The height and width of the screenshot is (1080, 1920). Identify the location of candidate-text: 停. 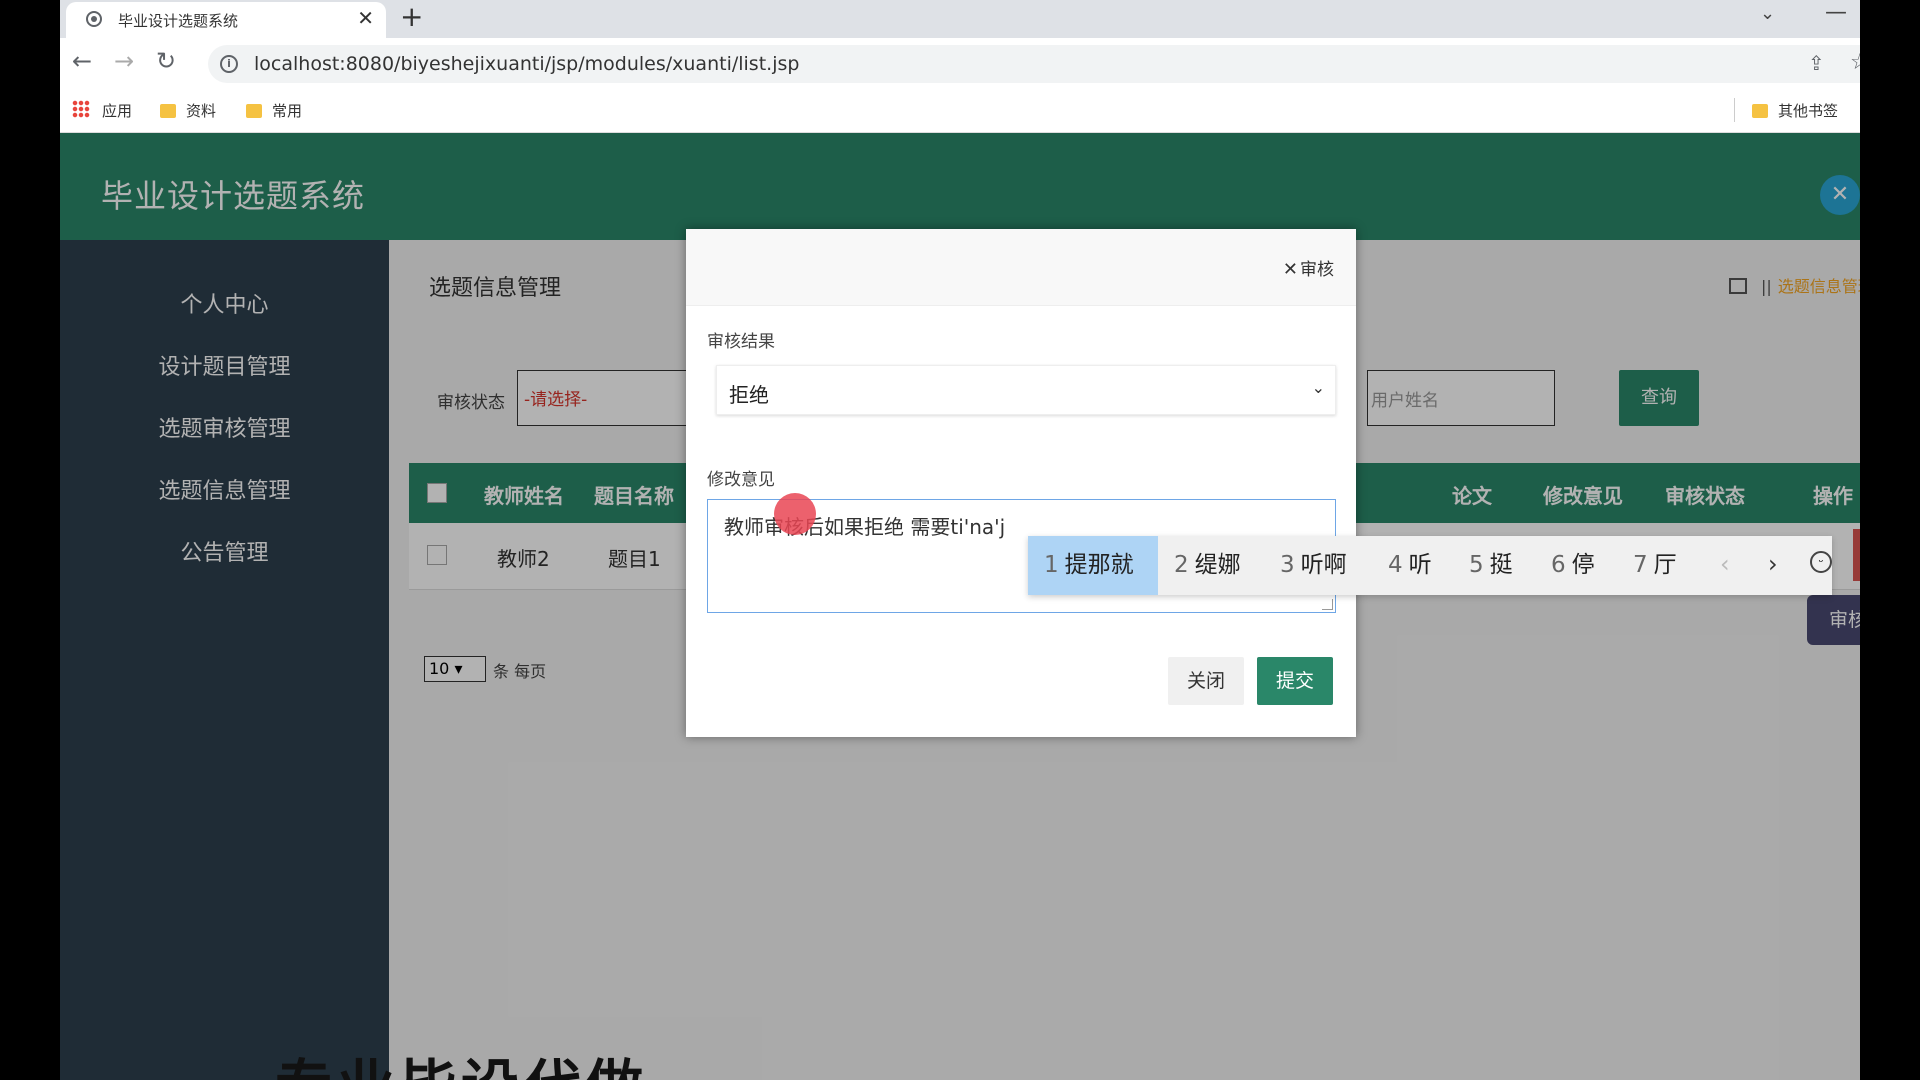
(1583, 565).